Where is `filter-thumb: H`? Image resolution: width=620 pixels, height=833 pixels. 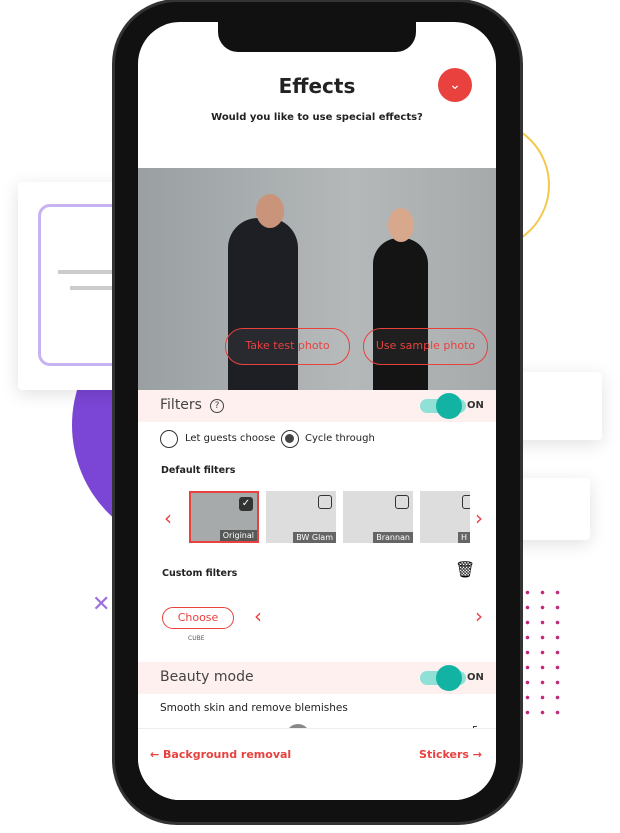
filter-thumb: H is located at coordinates (445, 517).